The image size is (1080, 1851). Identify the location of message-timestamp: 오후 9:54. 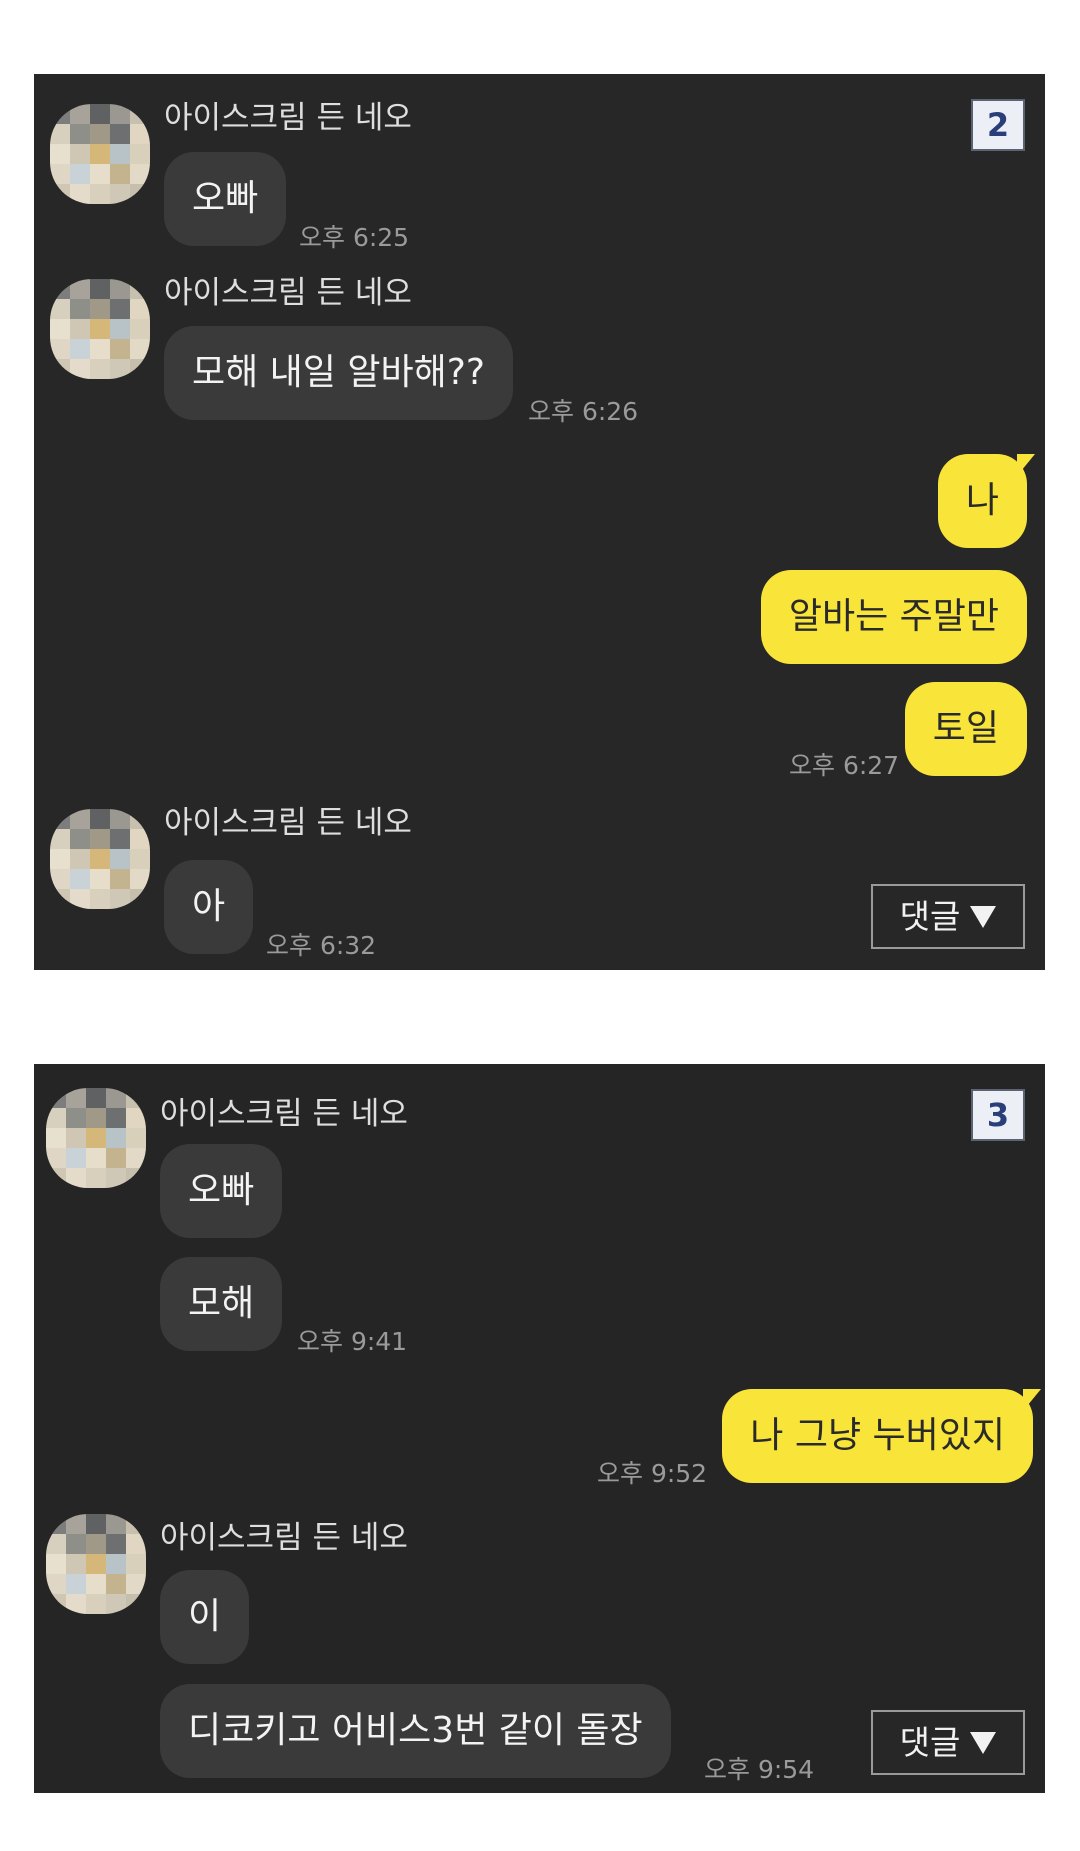
(759, 1769).